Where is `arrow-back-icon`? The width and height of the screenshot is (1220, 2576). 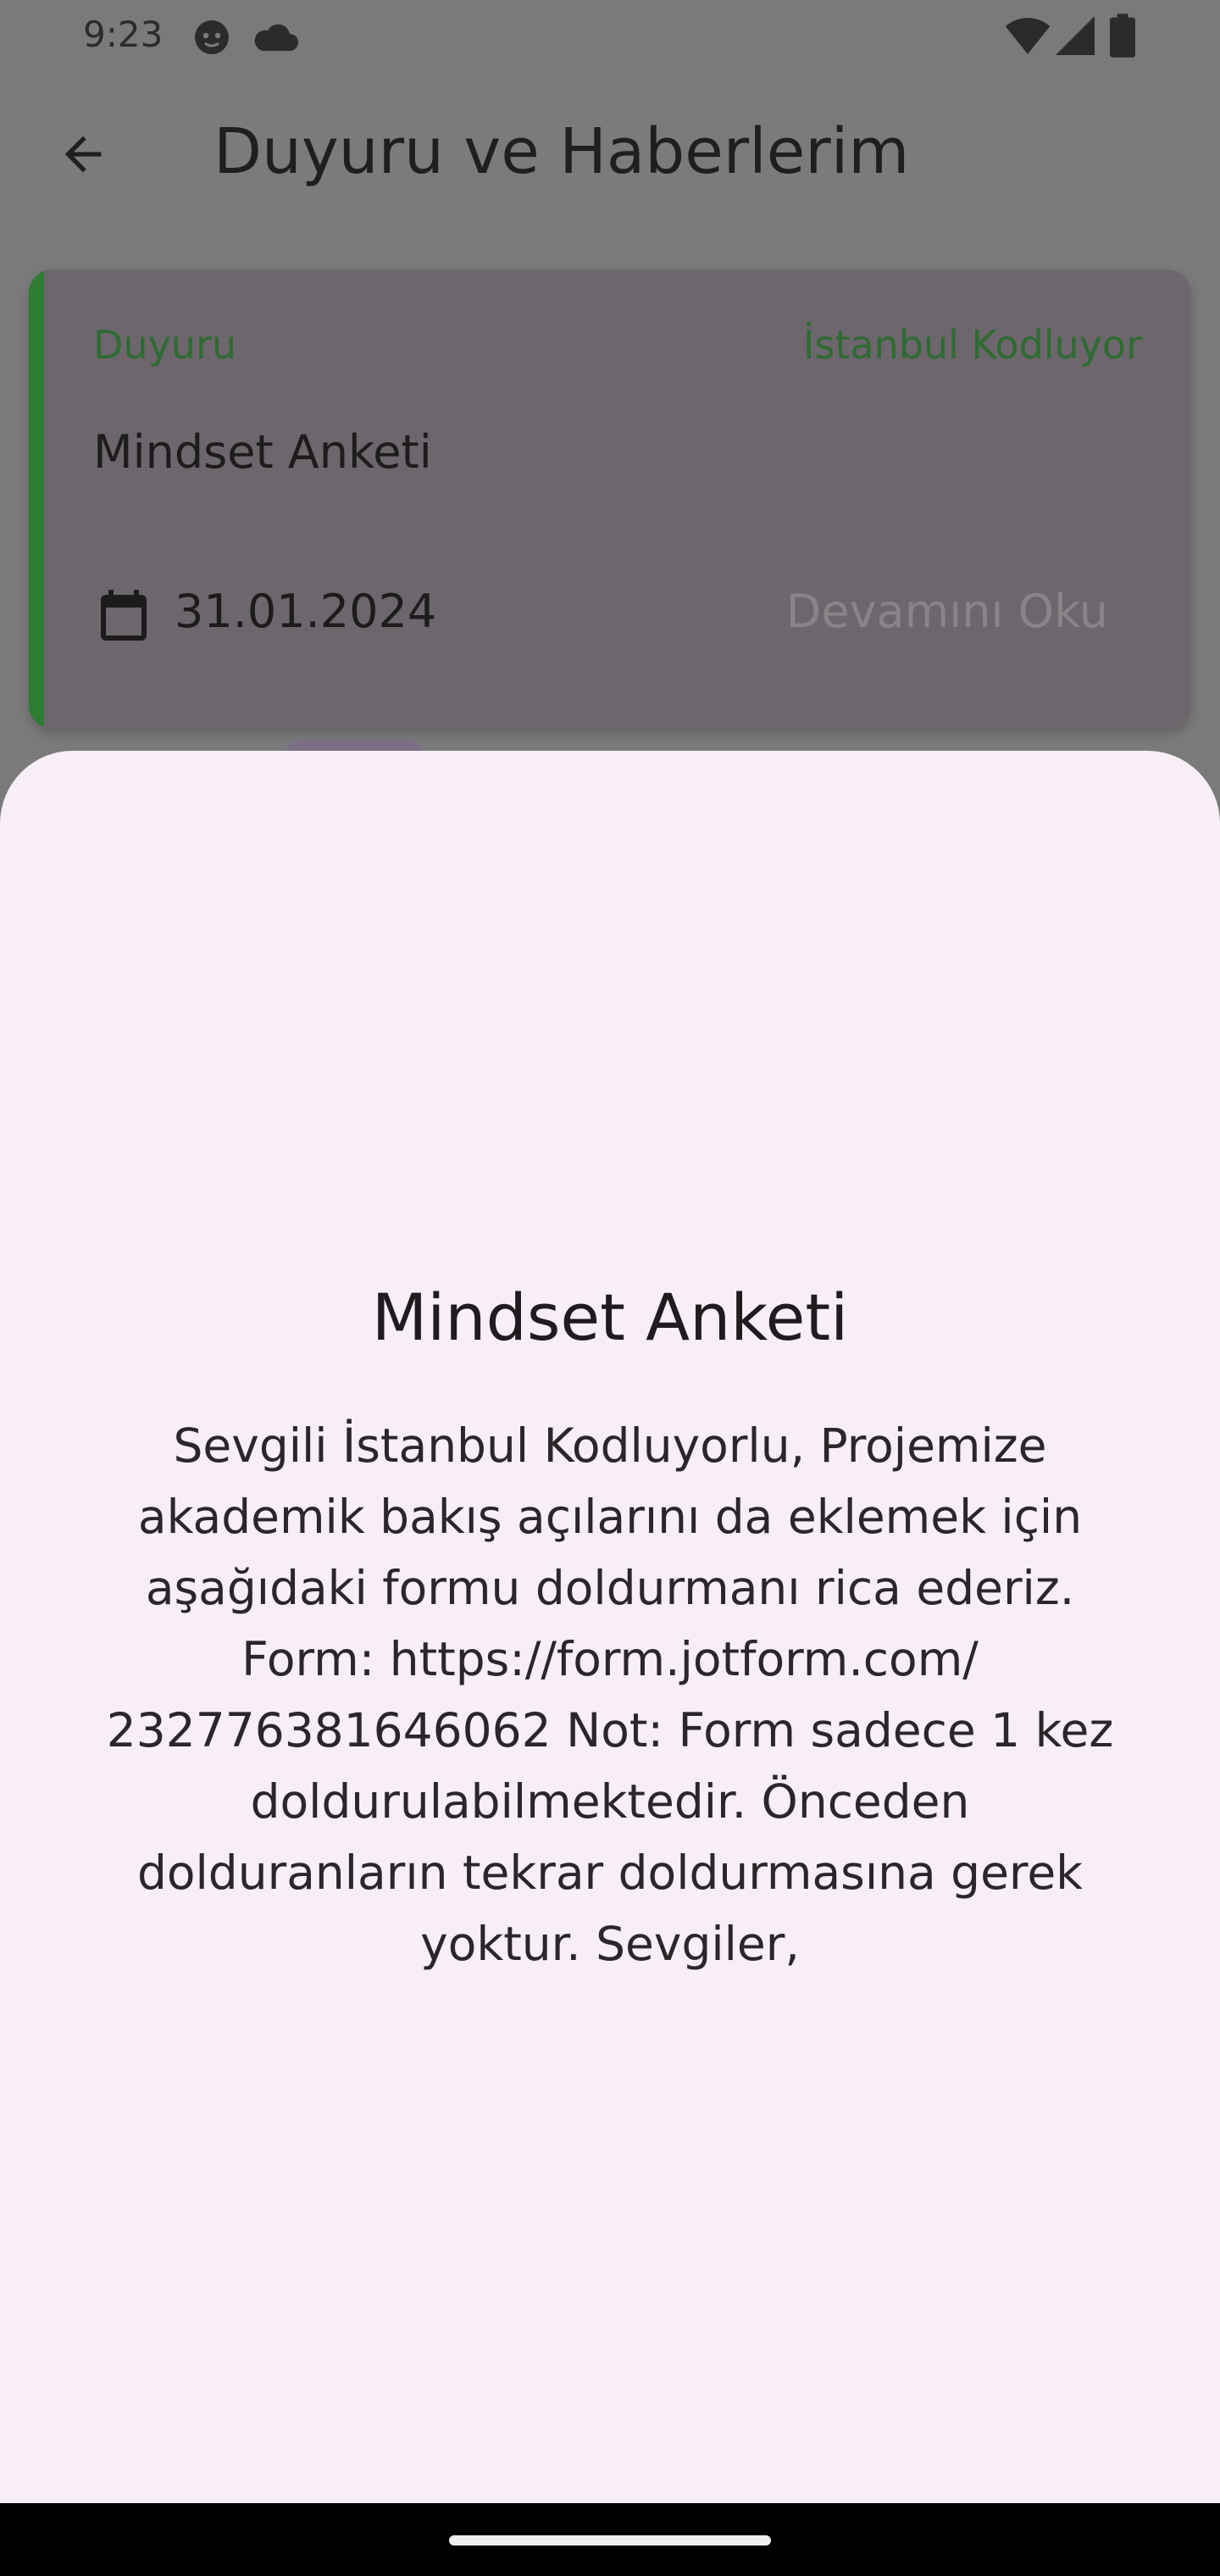 arrow-back-icon is located at coordinates (83, 156).